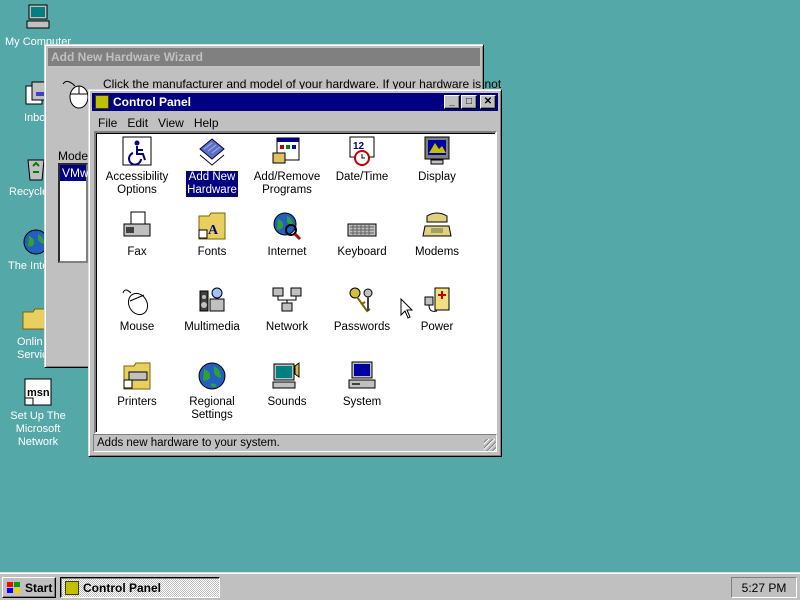 The height and width of the screenshot is (600, 800). Describe the element at coordinates (152, 102) in the screenshot. I see `window-title: Control Panel` at that location.